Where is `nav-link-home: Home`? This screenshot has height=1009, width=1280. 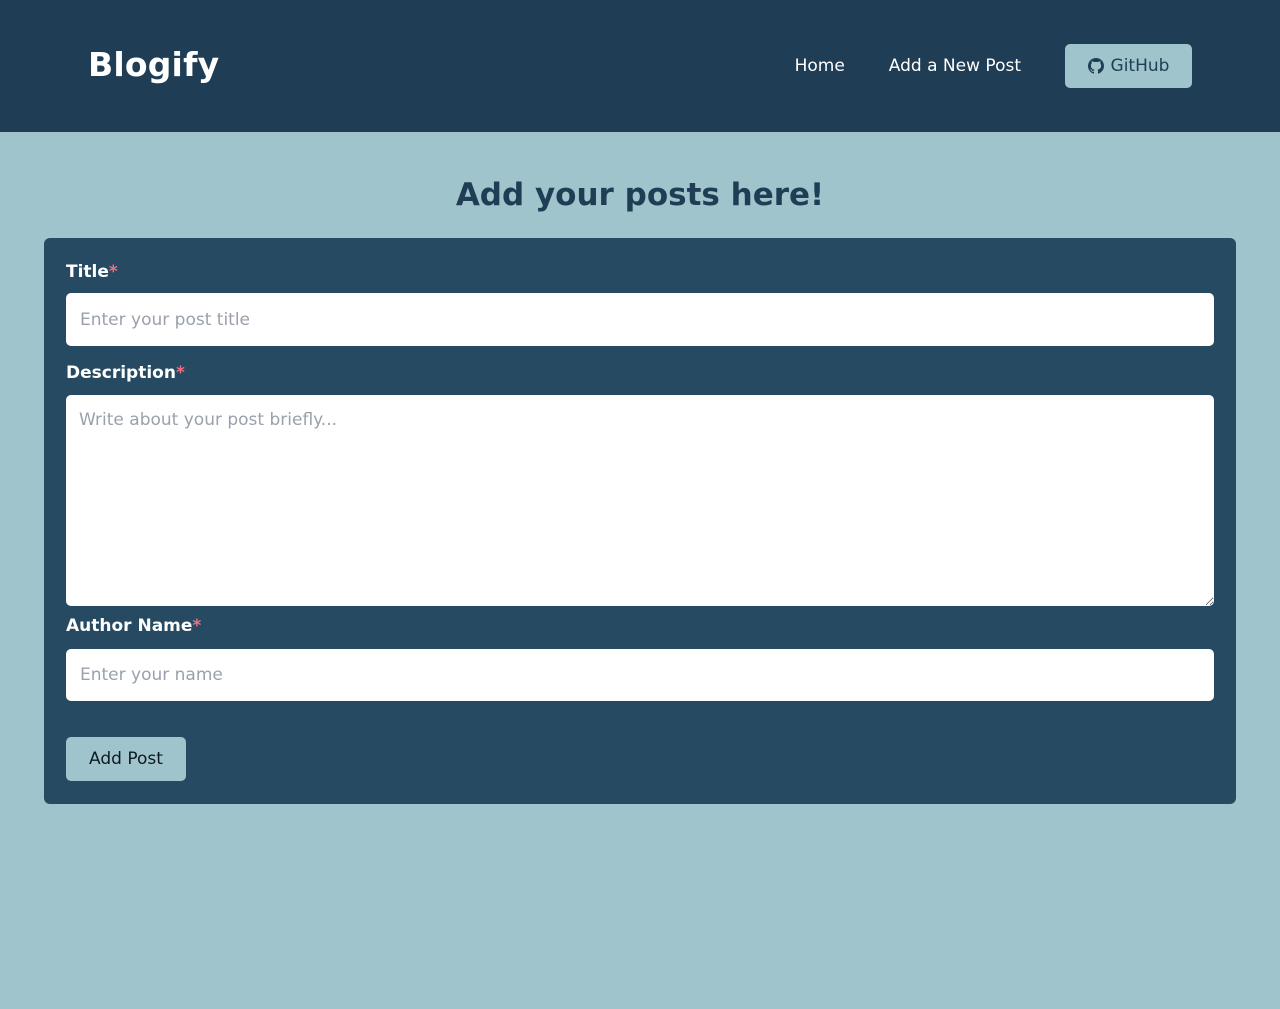 nav-link-home: Home is located at coordinates (820, 66).